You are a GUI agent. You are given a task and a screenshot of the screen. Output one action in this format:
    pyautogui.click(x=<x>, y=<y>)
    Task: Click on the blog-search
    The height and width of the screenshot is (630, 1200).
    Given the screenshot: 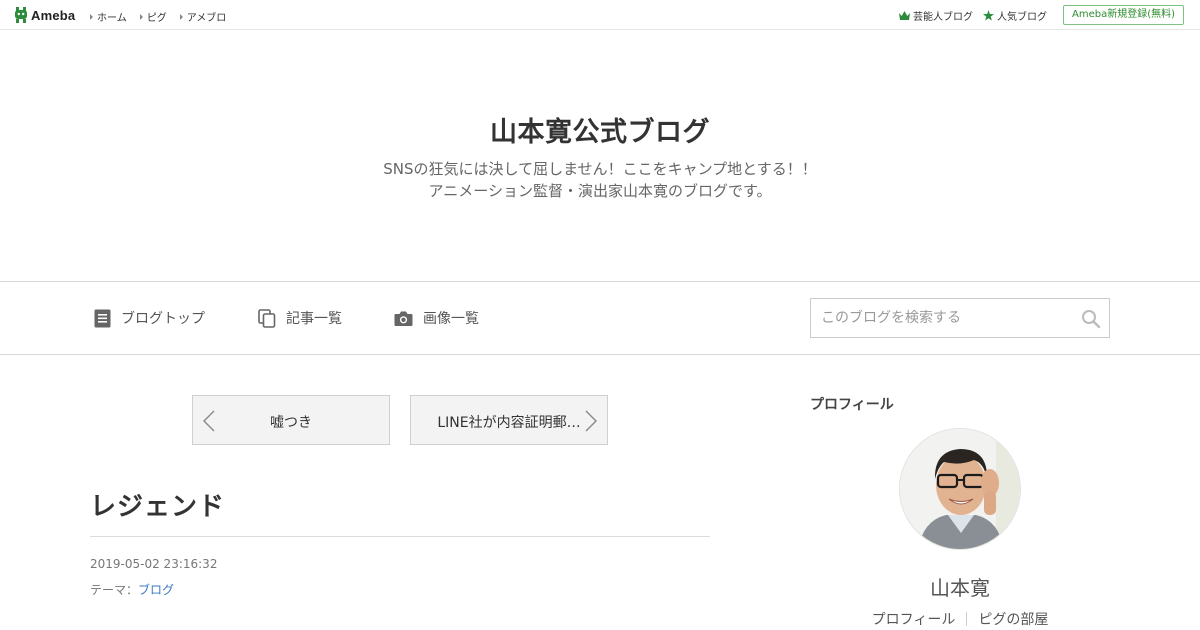 What is the action you would take?
    pyautogui.click(x=960, y=318)
    